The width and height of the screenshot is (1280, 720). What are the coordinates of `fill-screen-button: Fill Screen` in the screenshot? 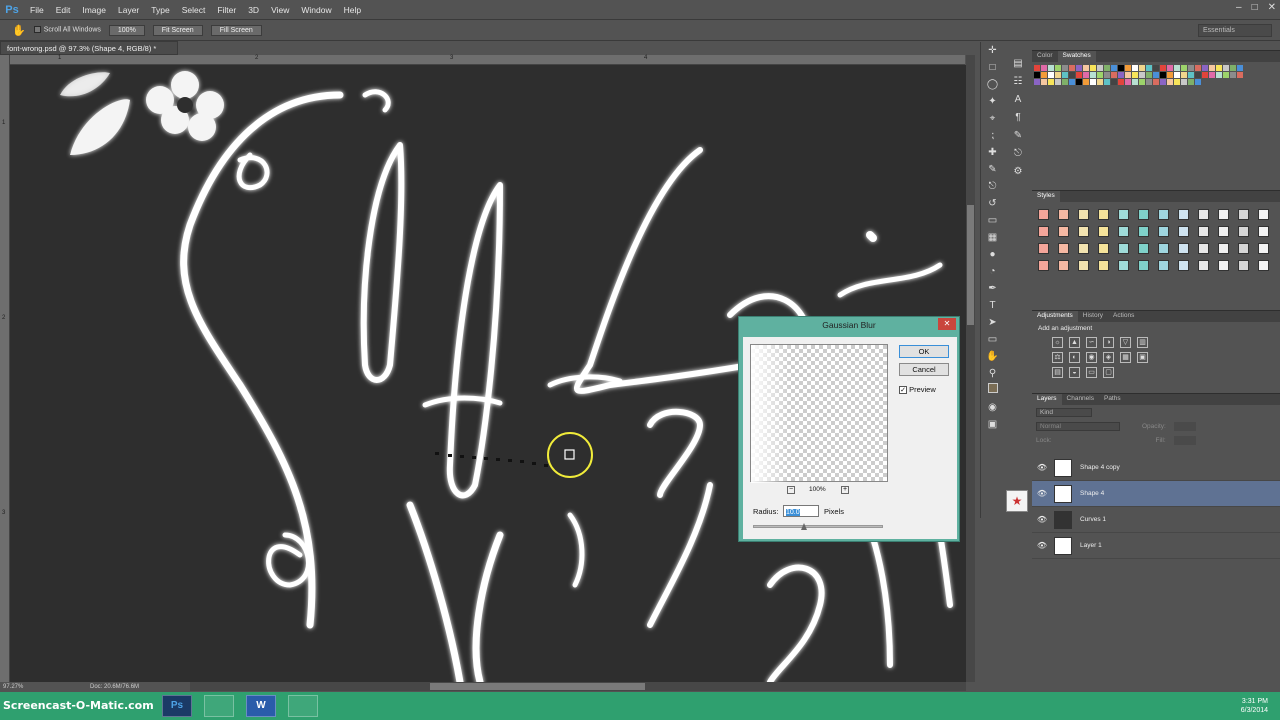 It's located at (236, 30).